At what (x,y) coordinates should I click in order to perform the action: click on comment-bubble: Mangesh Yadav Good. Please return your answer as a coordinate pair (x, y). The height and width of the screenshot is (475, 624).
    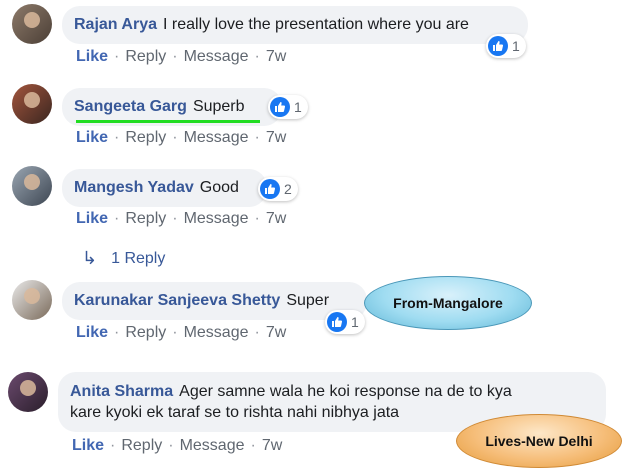
    Looking at the image, I should click on (164, 188).